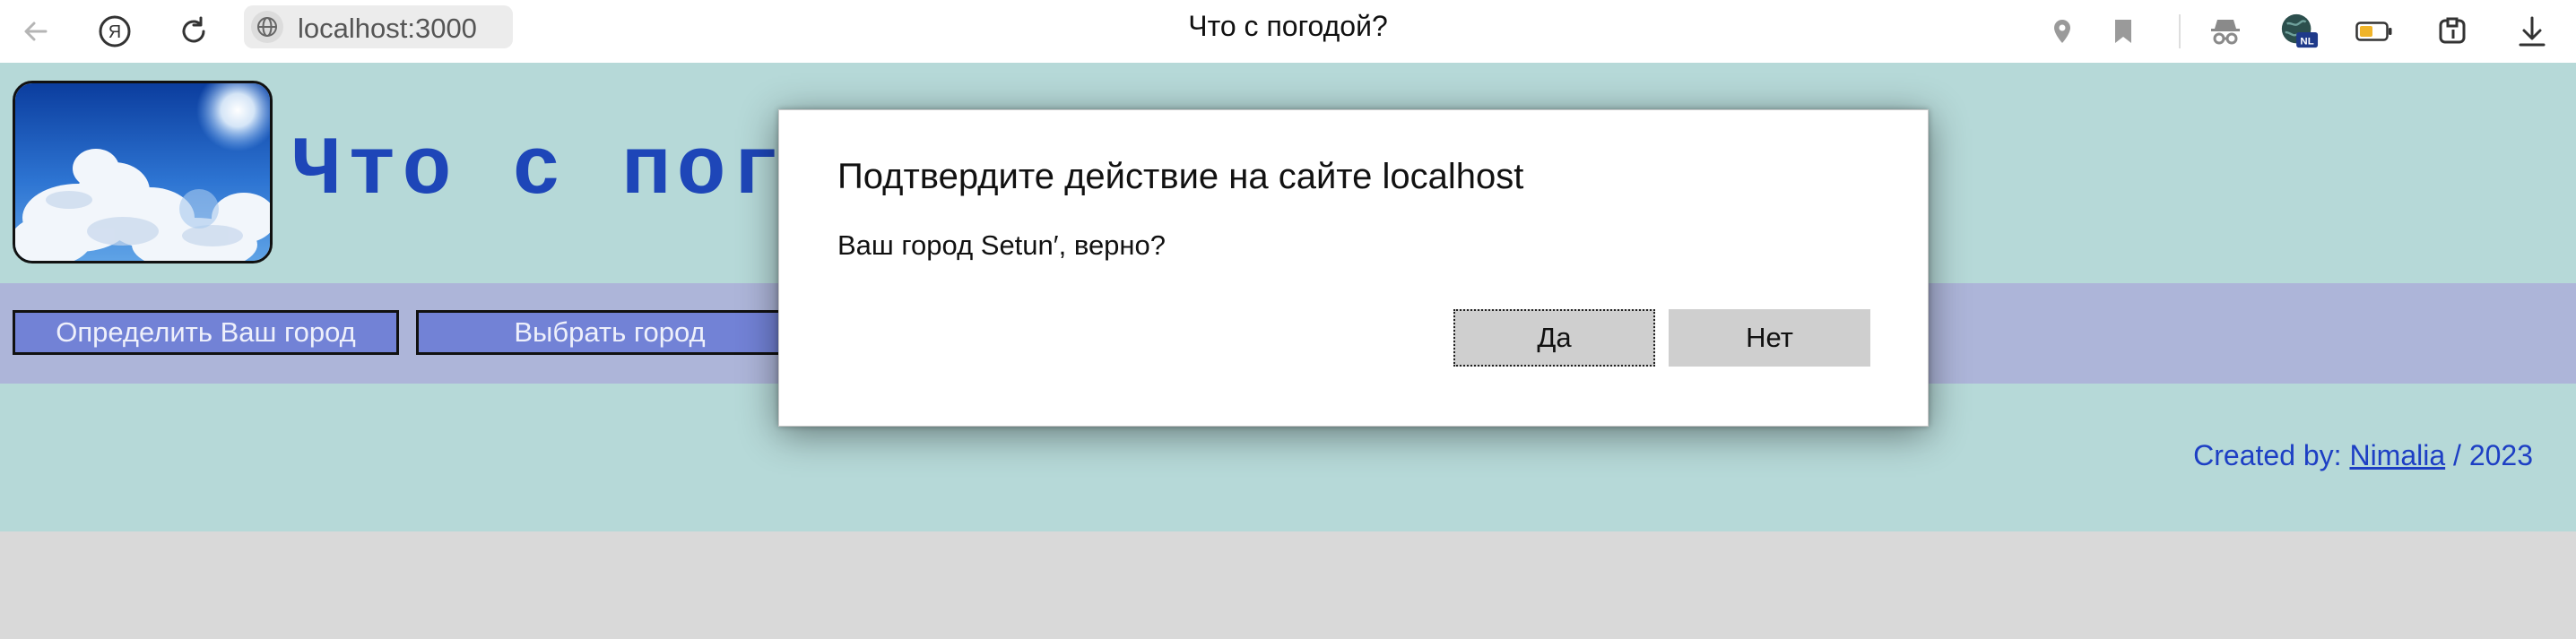 This screenshot has height=639, width=2576. I want to click on dialog-message: Ваш город Setun′, верно?, so click(1002, 245).